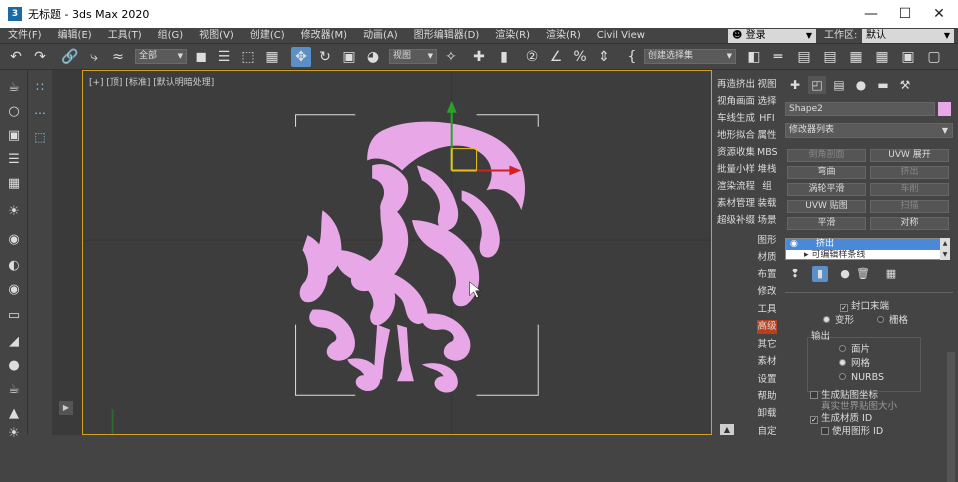  I want to click on eye-icon: ◉, so click(794, 244).